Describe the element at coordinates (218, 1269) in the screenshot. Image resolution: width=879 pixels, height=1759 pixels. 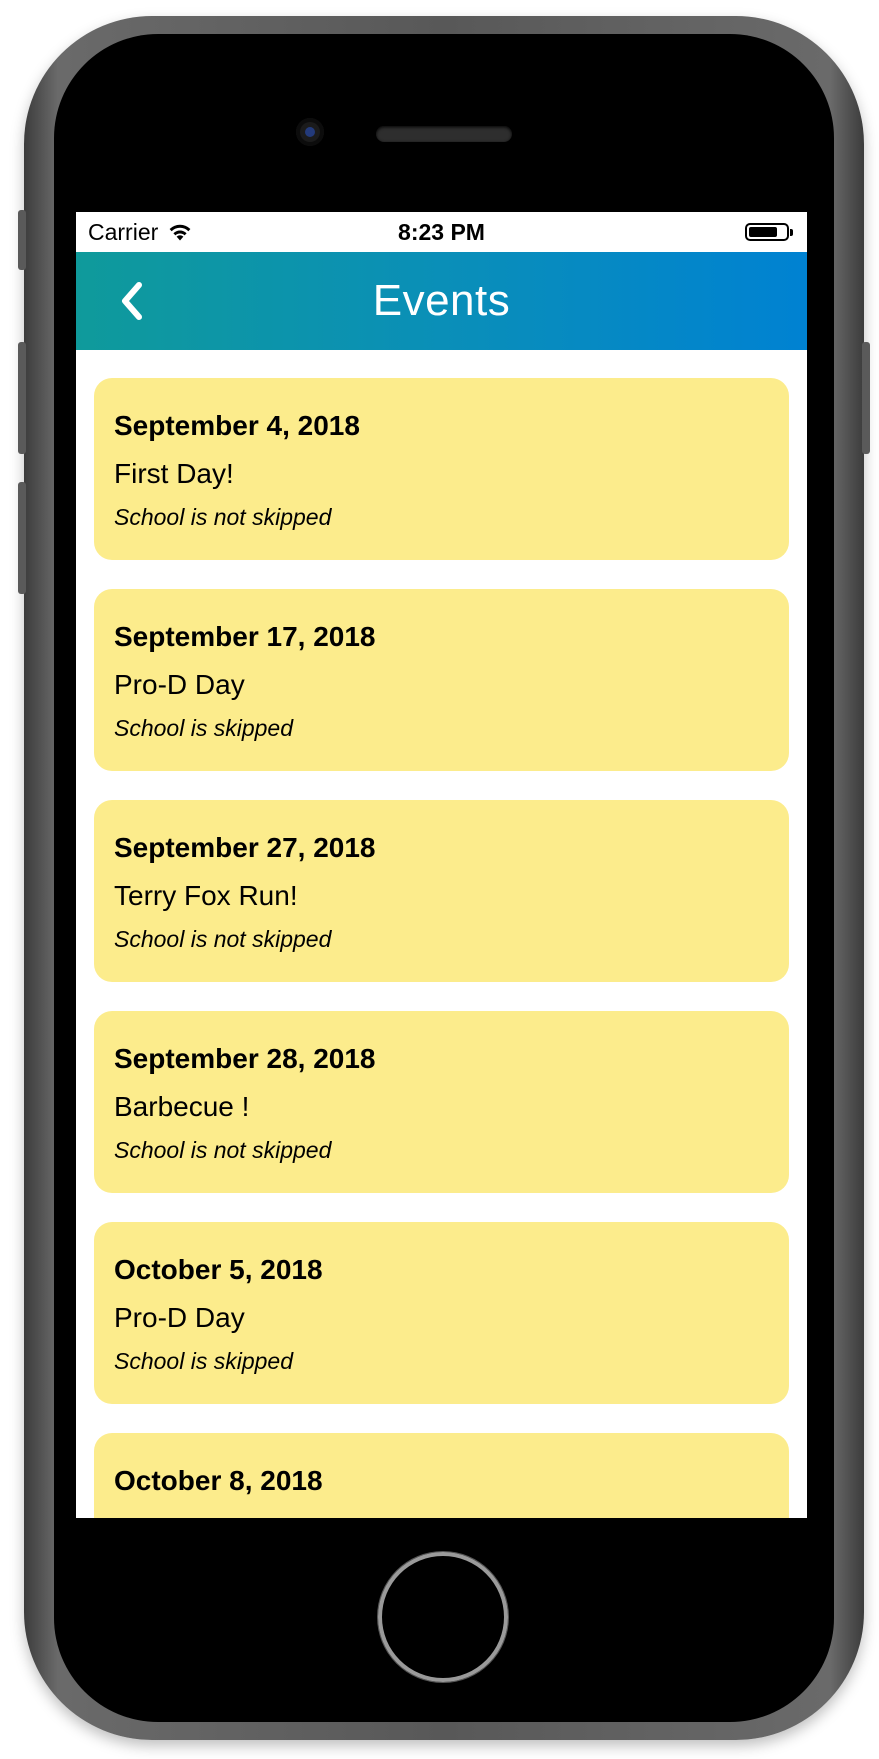
I see `event-date: October 5, 2018` at that location.